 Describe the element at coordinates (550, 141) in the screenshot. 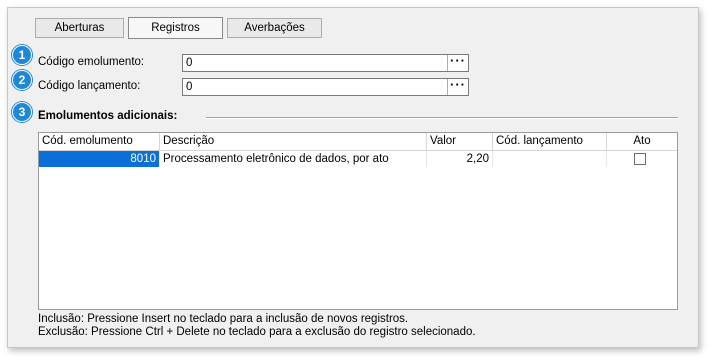

I see `col-header-cod-lancamento: Cód. lançamento` at that location.